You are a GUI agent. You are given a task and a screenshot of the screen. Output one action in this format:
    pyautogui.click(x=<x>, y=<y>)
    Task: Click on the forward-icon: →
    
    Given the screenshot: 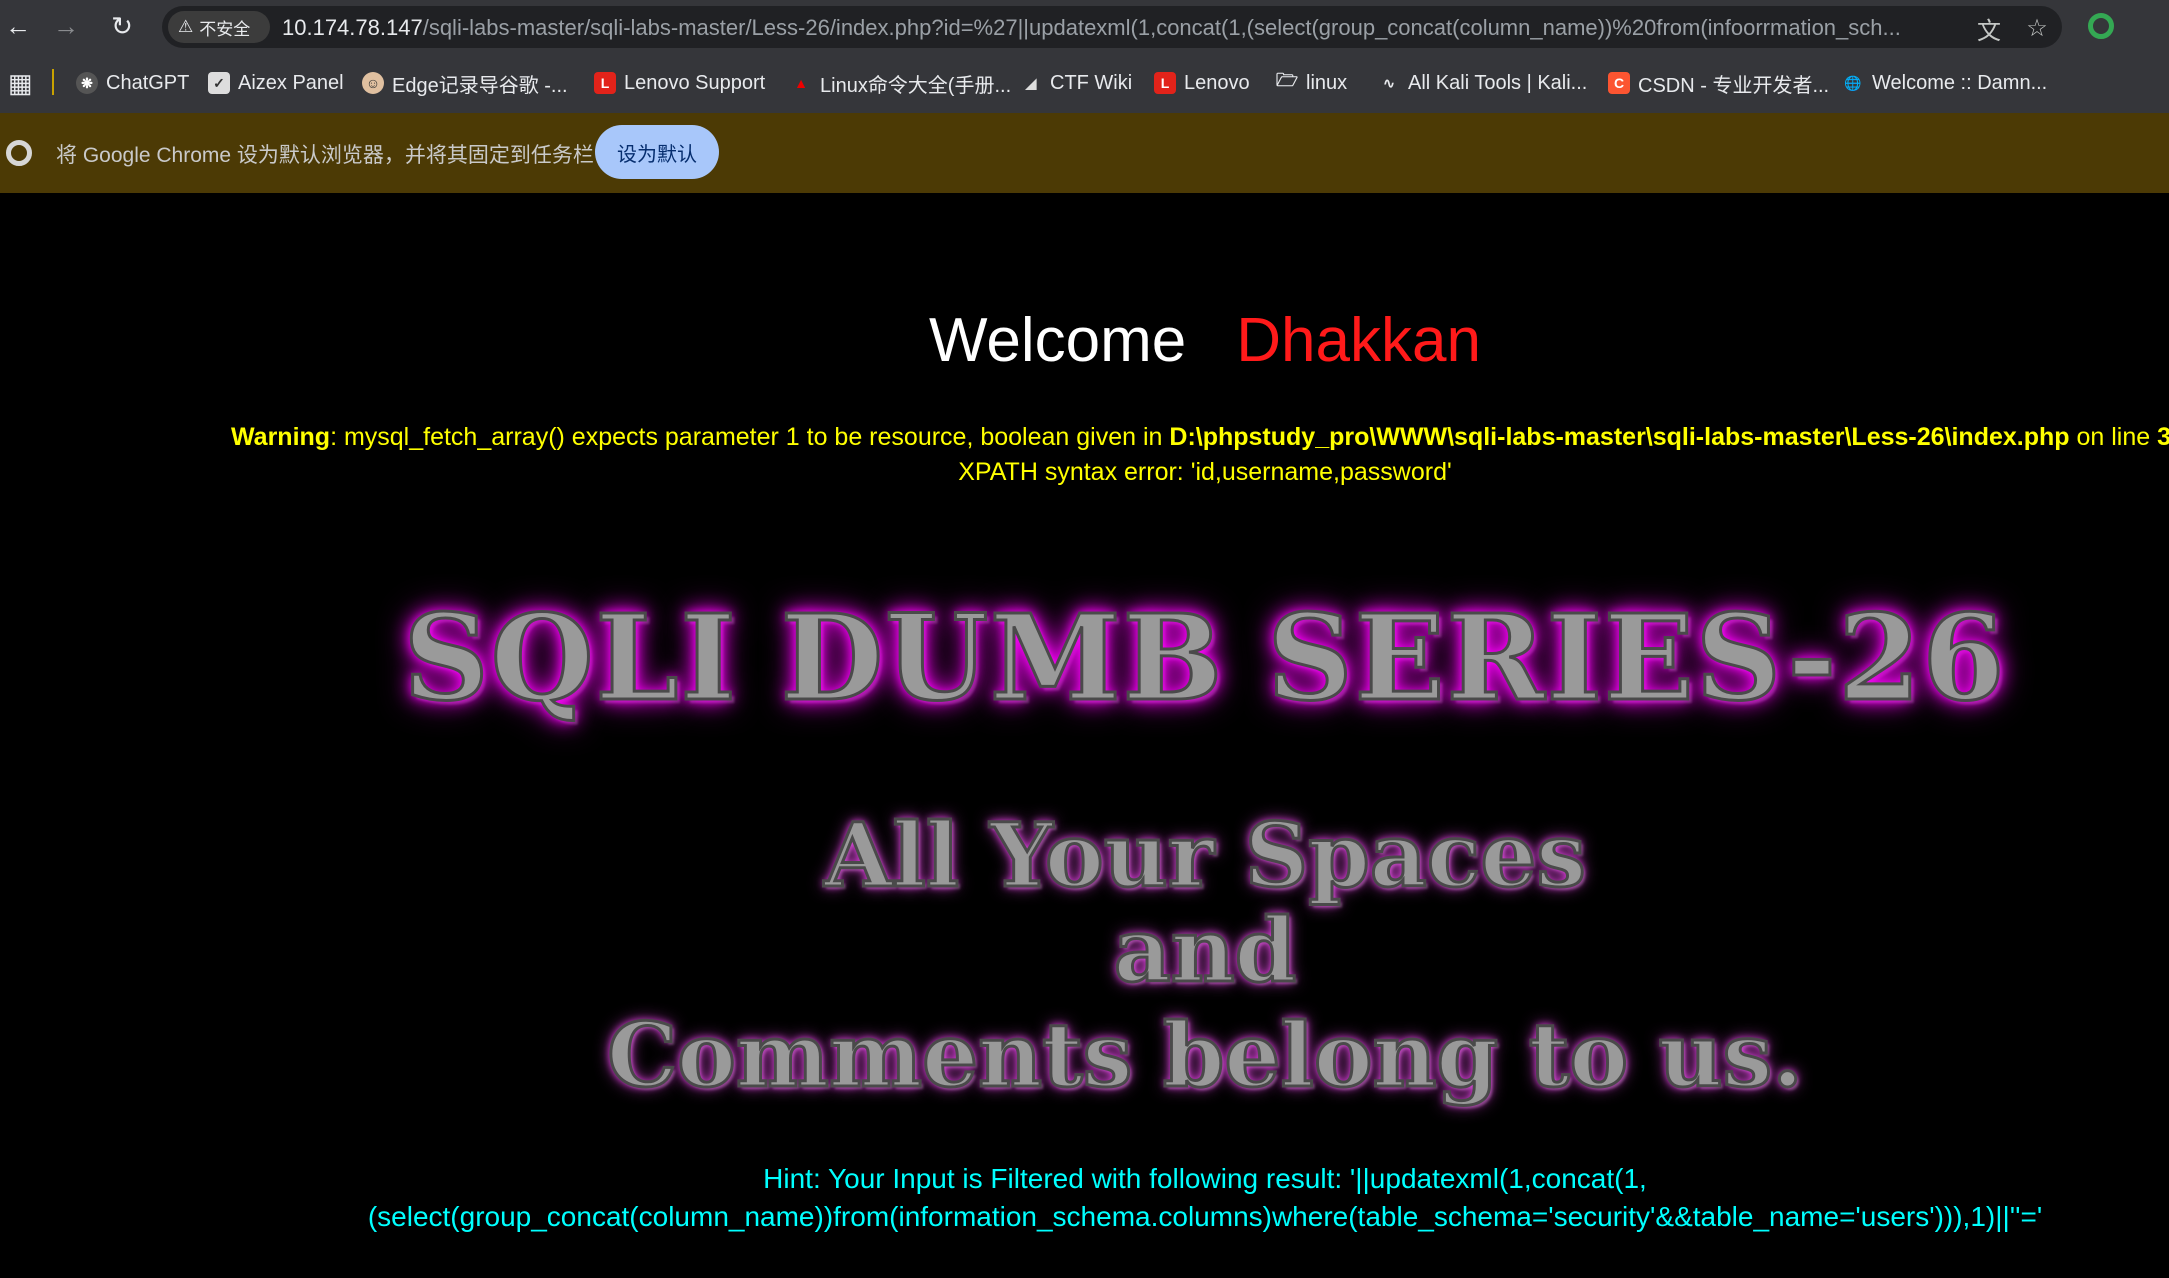 What is the action you would take?
    pyautogui.click(x=66, y=26)
    